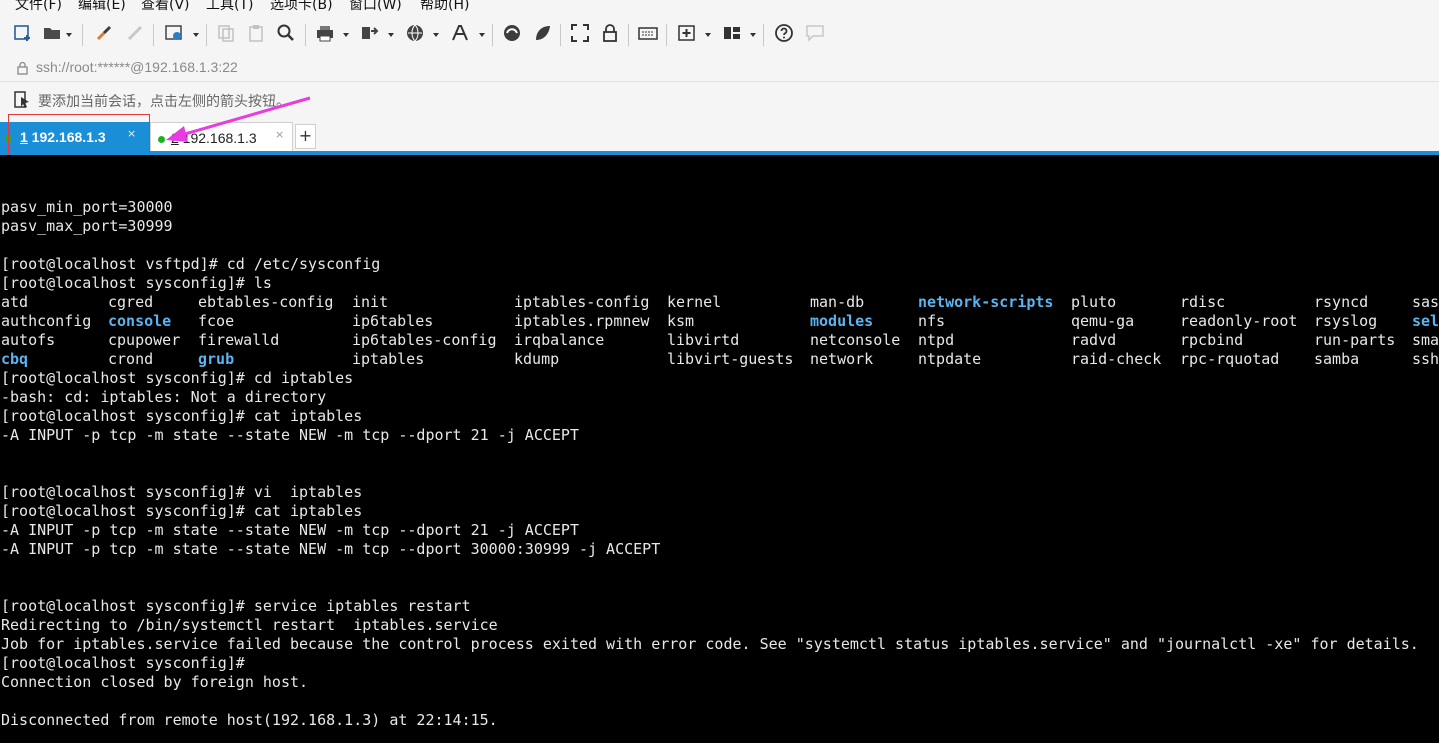 Image resolution: width=1439 pixels, height=743 pixels. Describe the element at coordinates (424, 340) in the screenshot. I see `ls-entry: ip6tables-config` at that location.